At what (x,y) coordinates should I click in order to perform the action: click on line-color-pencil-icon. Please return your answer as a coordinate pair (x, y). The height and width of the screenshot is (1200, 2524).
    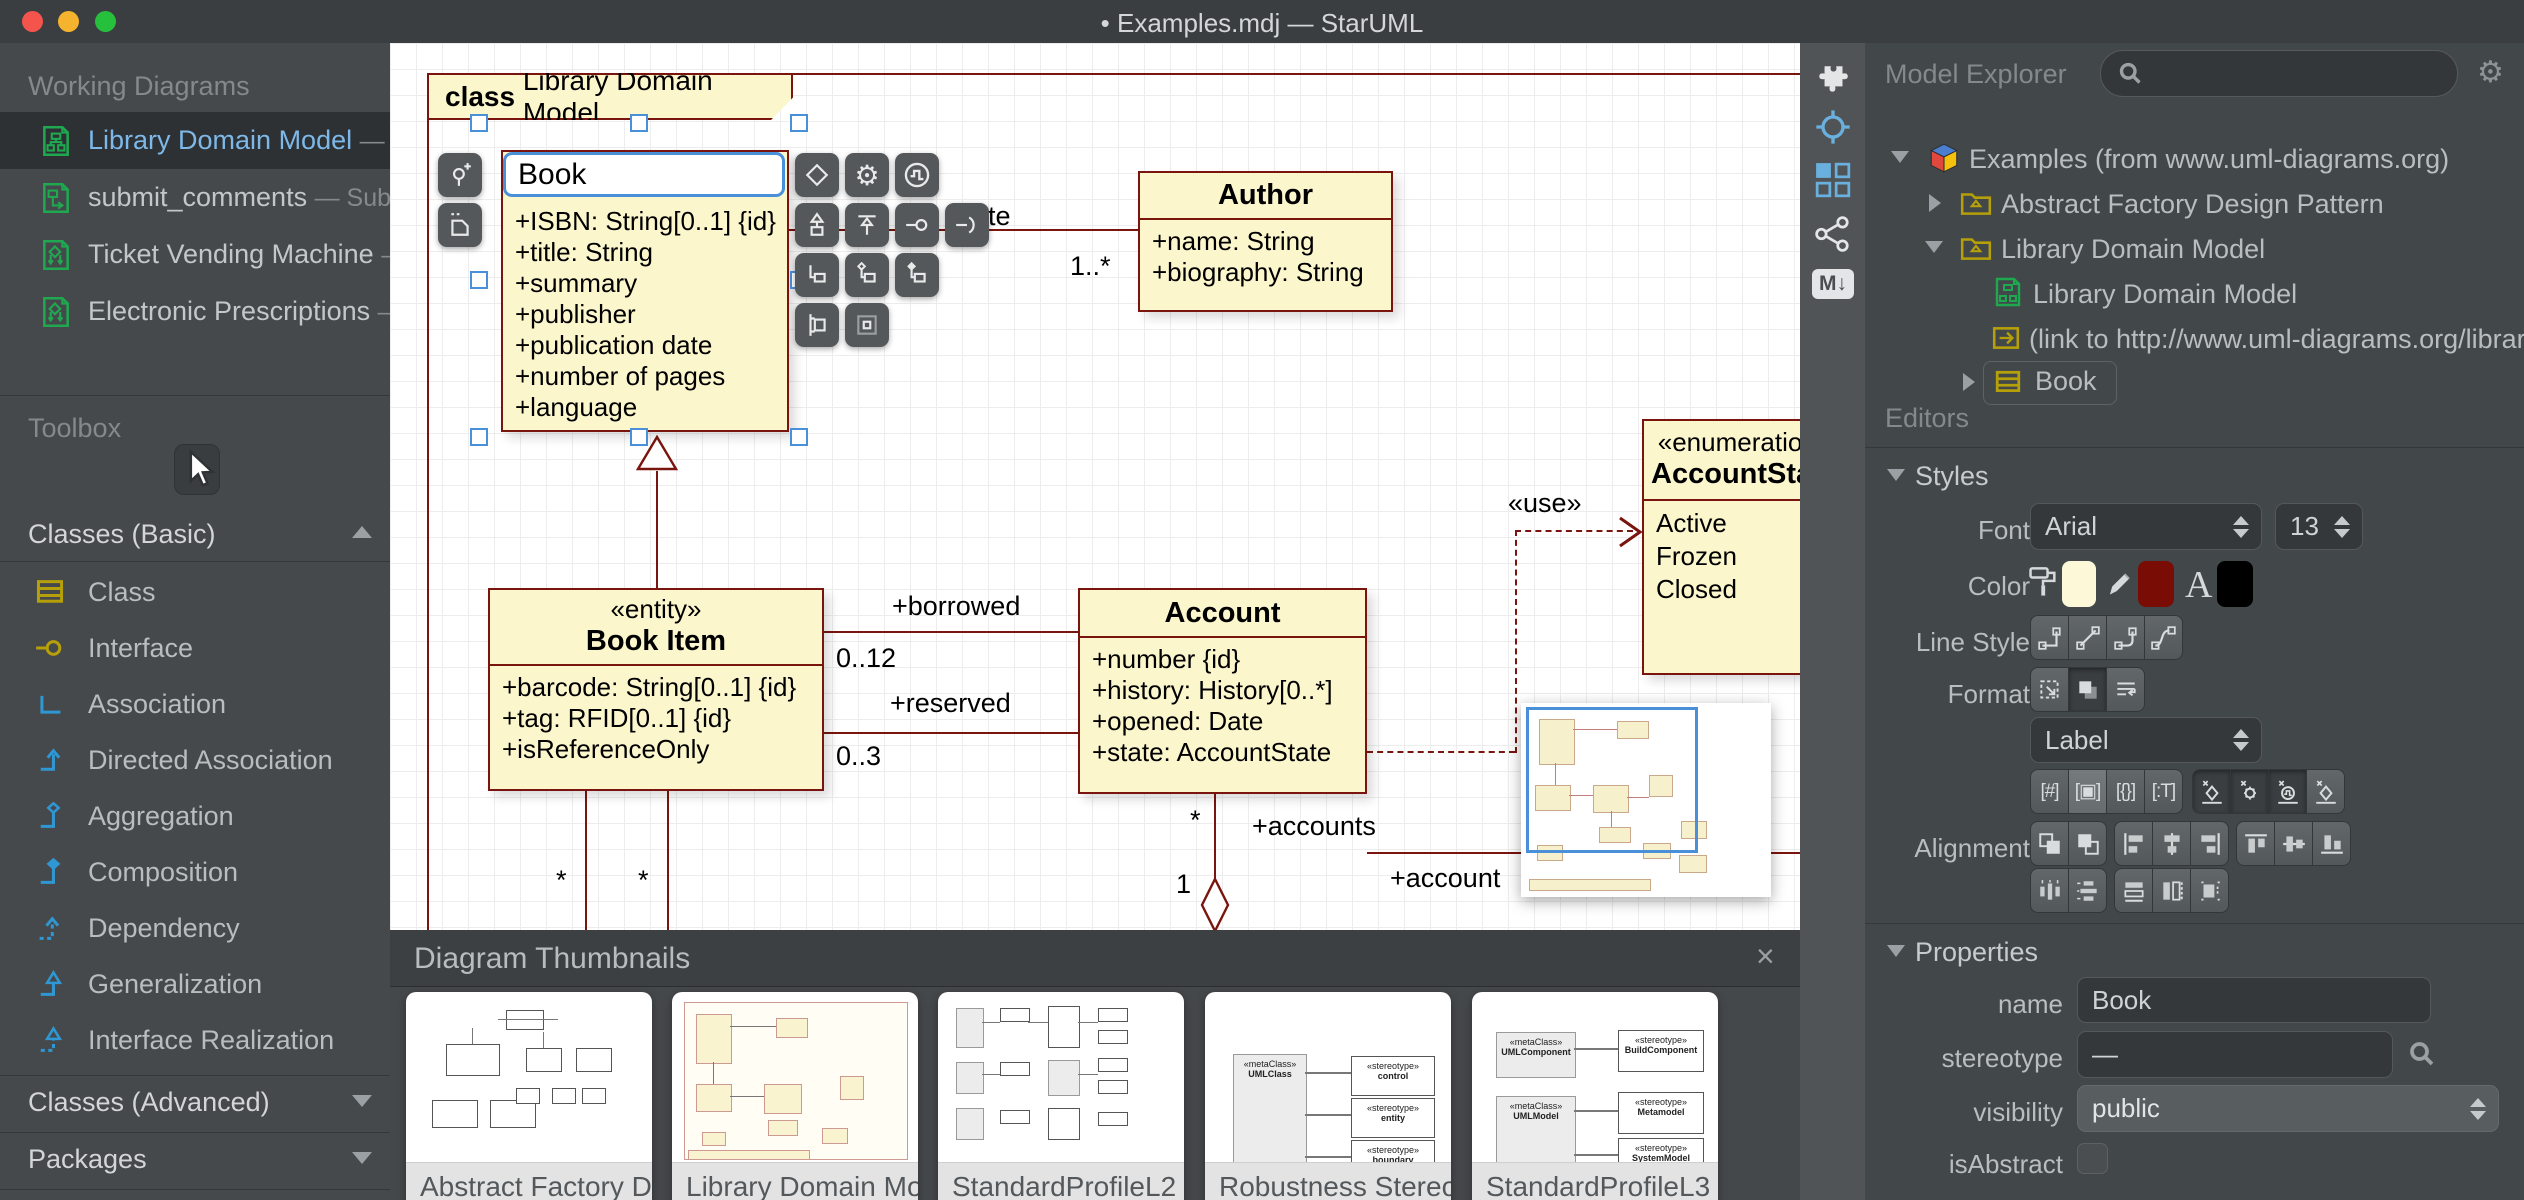
    Looking at the image, I should click on (2119, 582).